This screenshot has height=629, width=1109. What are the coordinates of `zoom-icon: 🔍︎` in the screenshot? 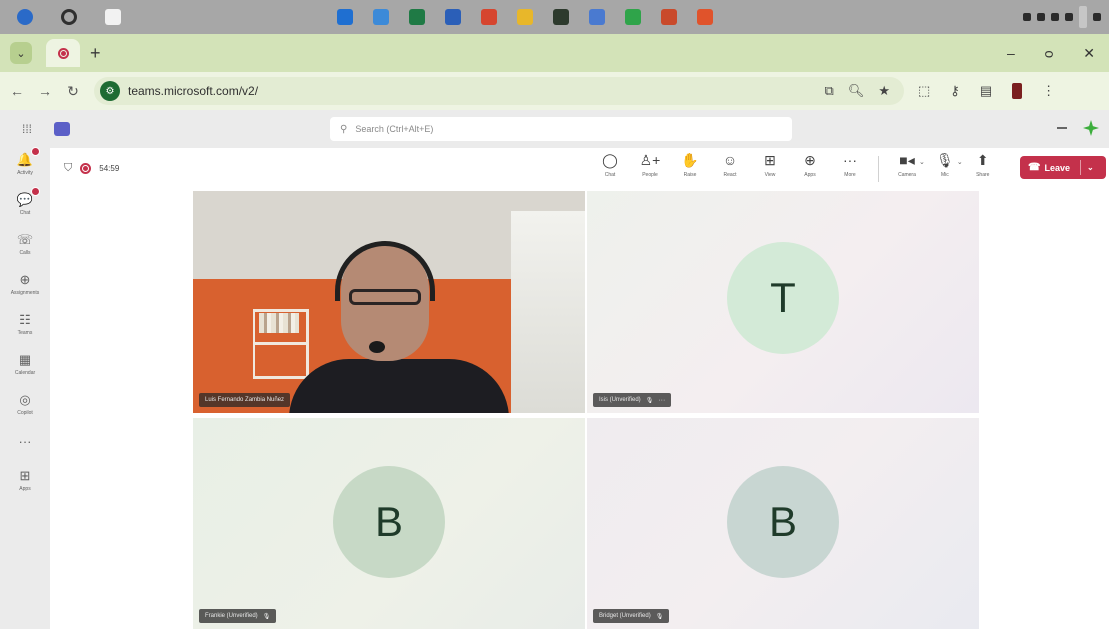 It's located at (856, 91).